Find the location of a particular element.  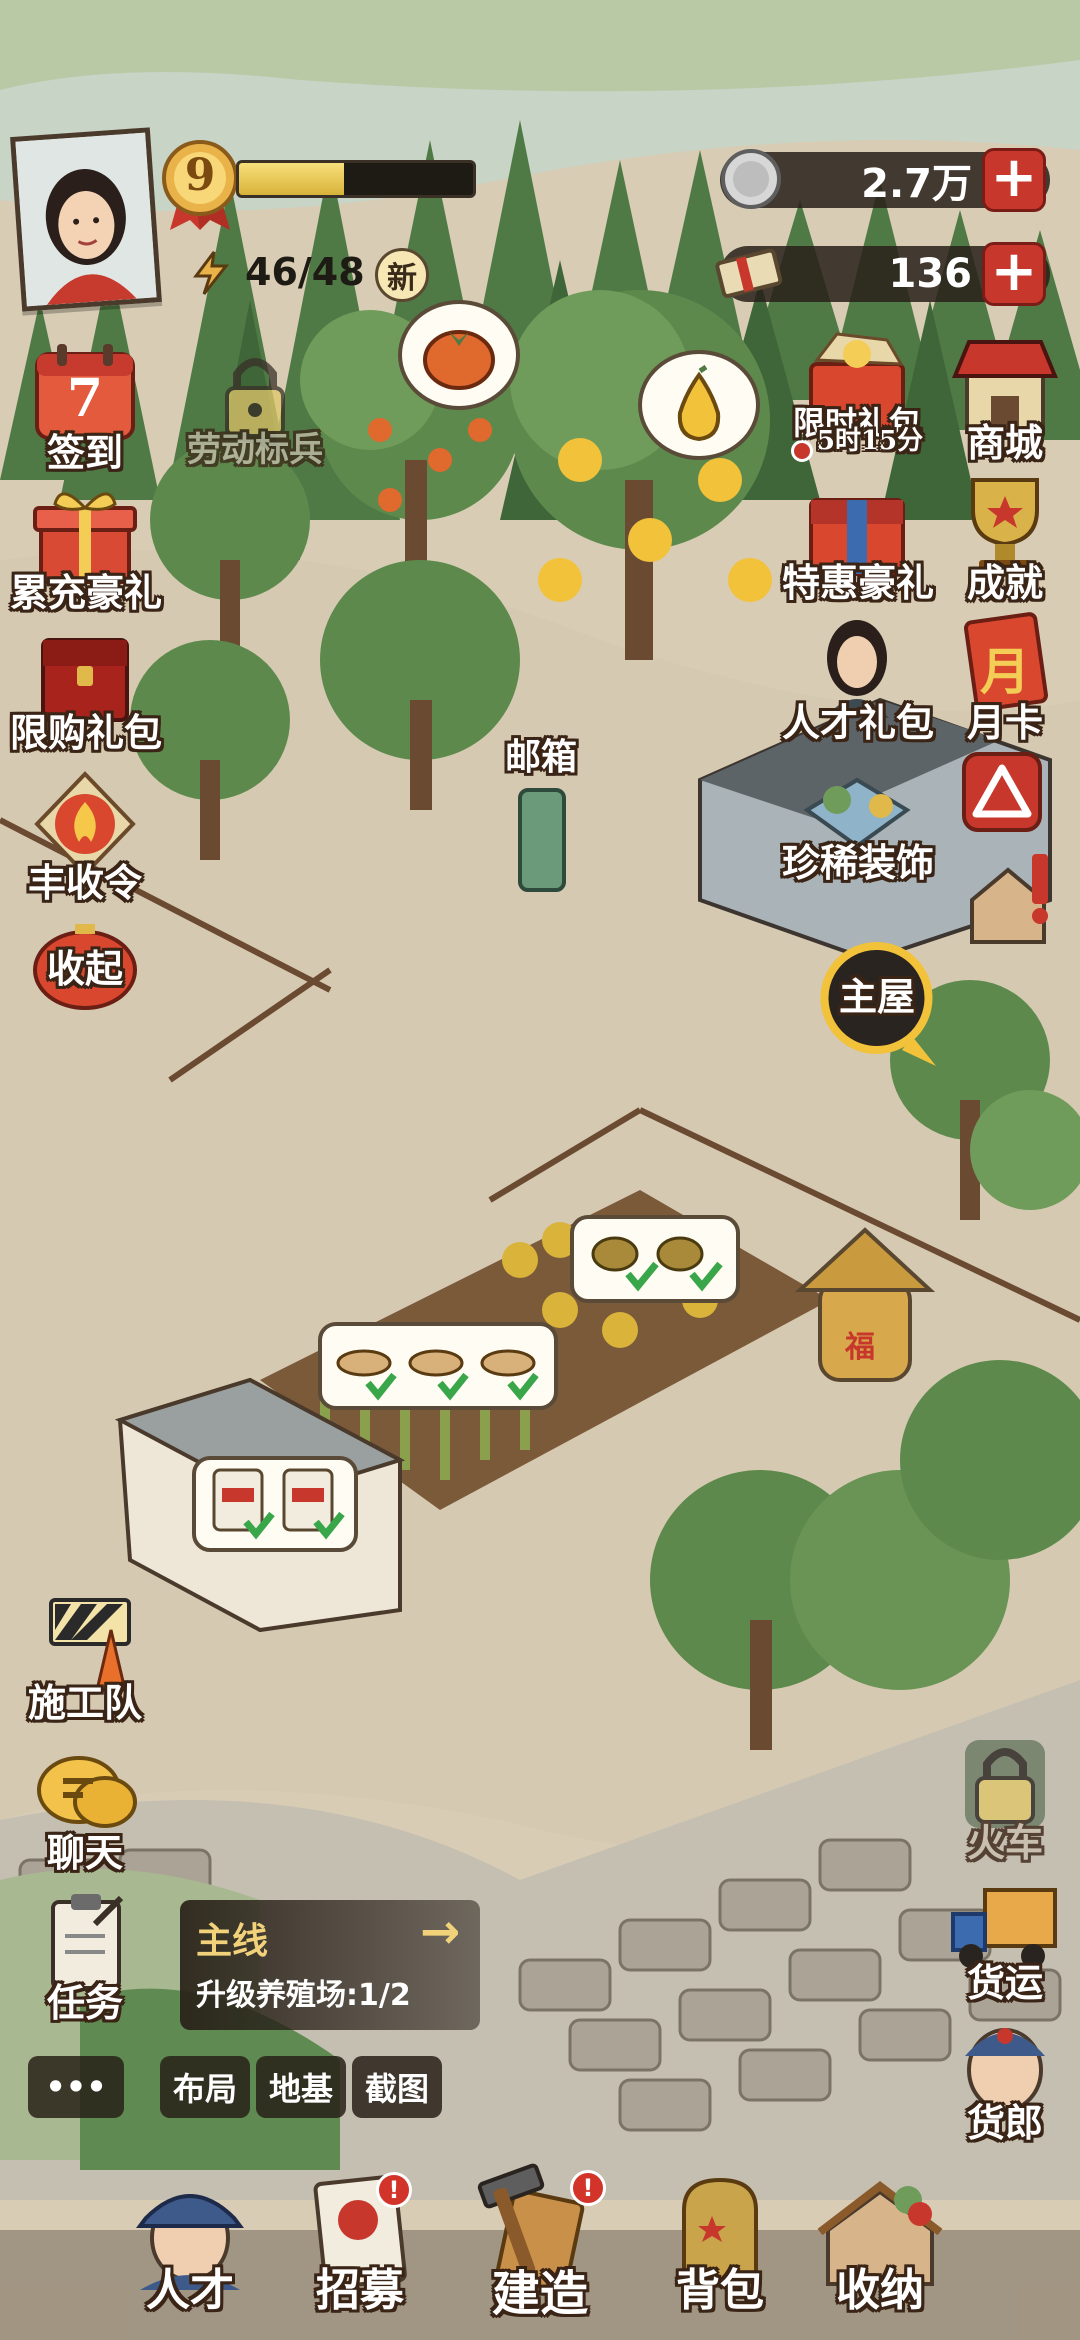

tickets-value: 136 is located at coordinates (930, 274).